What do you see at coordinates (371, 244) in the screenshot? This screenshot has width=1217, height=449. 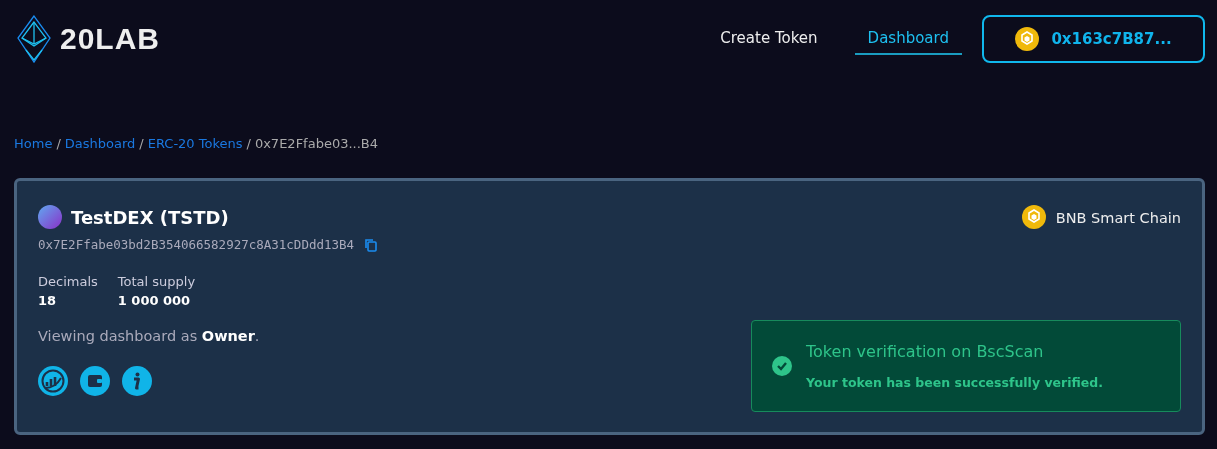 I see `copy-icon` at bounding box center [371, 244].